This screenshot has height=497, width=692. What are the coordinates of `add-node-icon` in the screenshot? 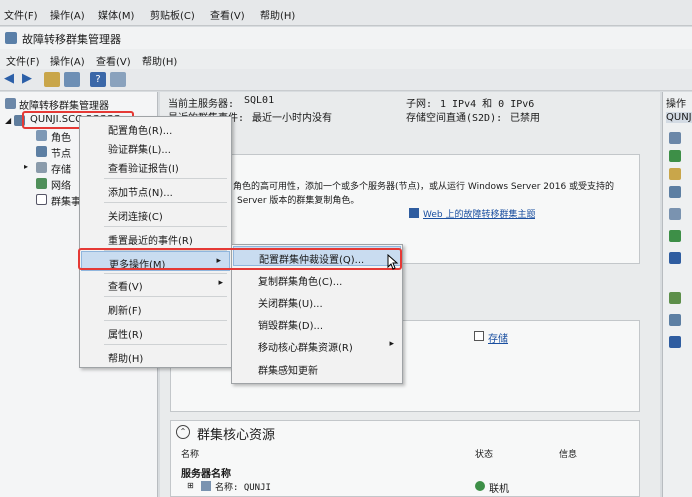 It's located at (675, 192).